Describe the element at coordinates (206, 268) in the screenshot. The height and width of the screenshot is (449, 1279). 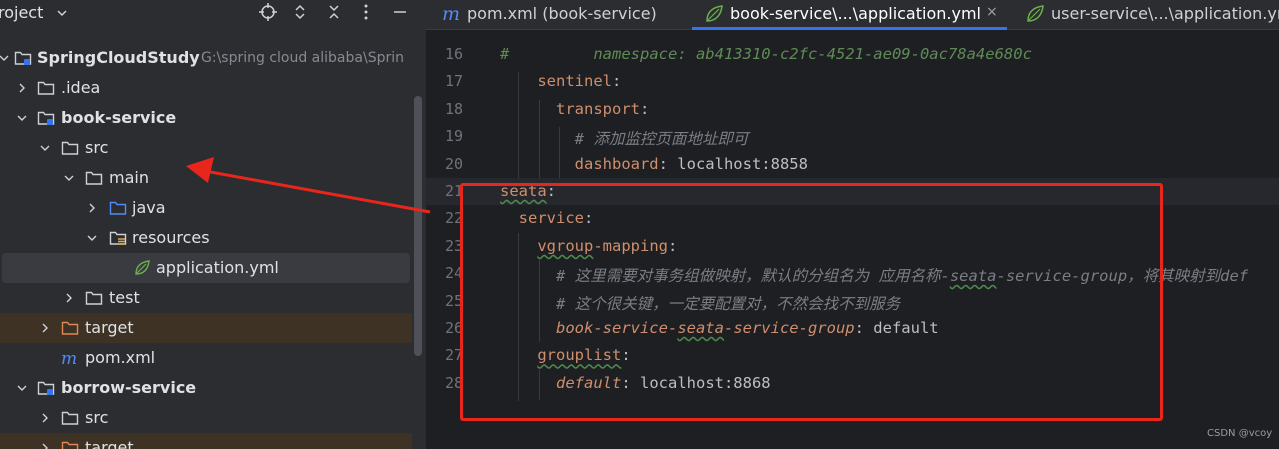
I see `tree-item-application-yml: application.yml` at that location.